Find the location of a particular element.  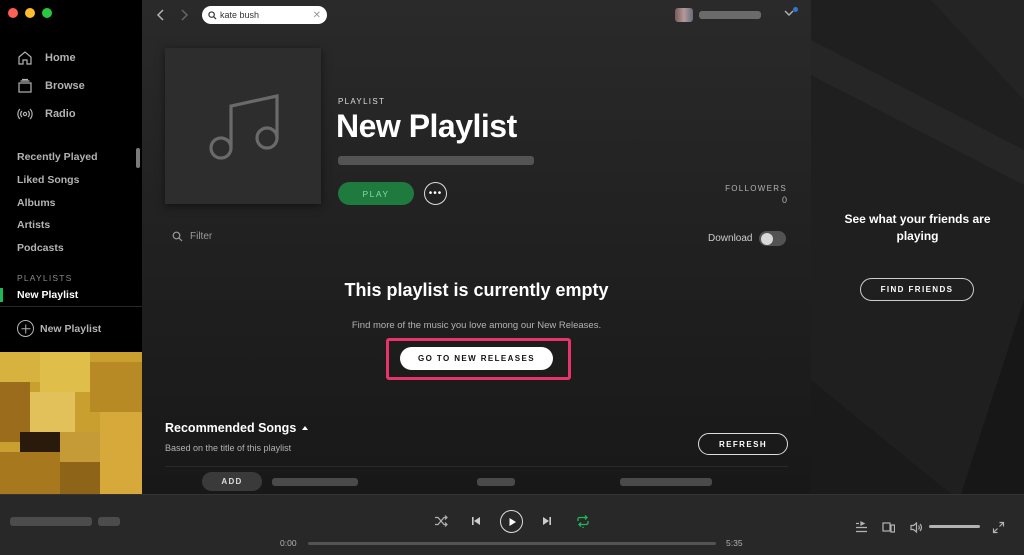

library-item-podcasts: Podcasts is located at coordinates (57, 248).